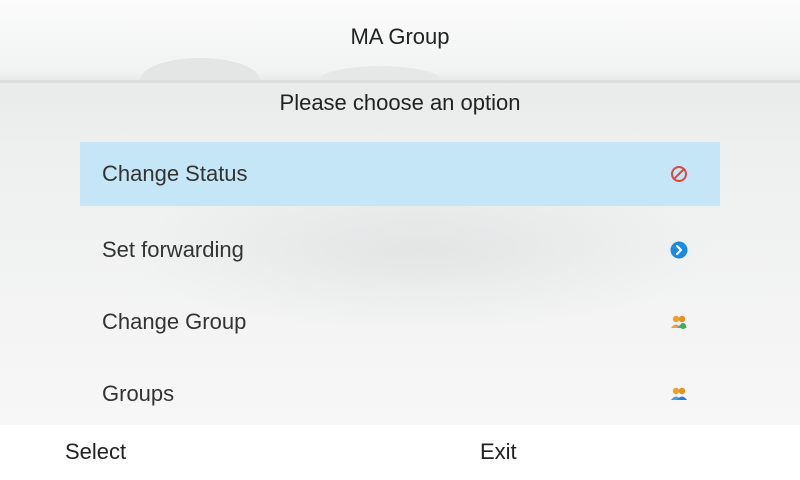 This screenshot has height=480, width=800. What do you see at coordinates (173, 249) in the screenshot?
I see `menu-item-label: Set forwarding` at bounding box center [173, 249].